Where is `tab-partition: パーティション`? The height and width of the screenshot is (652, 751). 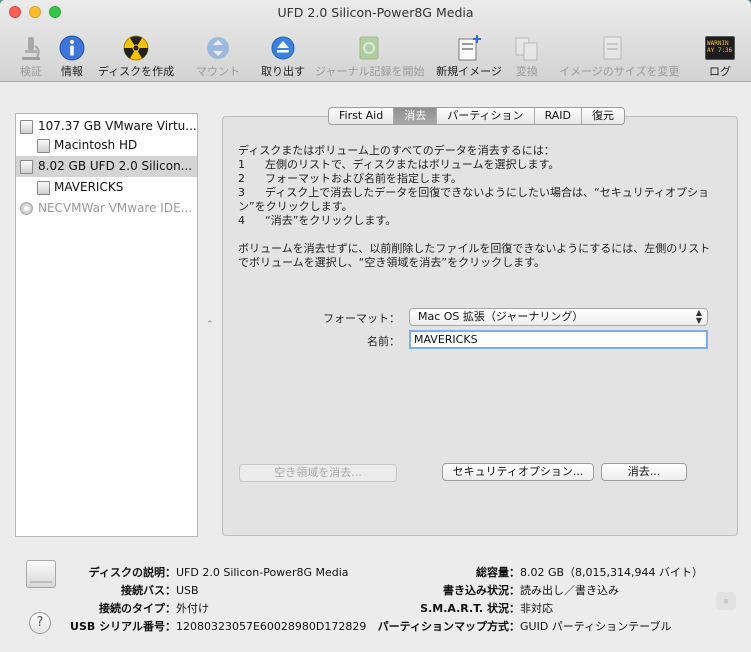
tab-partition: パーティション is located at coordinates (486, 116).